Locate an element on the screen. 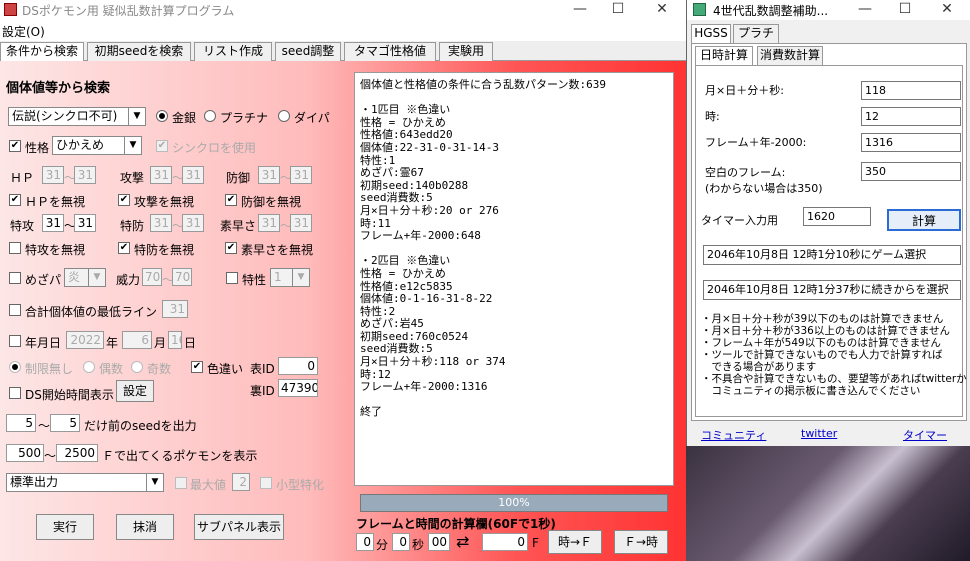  field-input-hour: 12 is located at coordinates (911, 116).